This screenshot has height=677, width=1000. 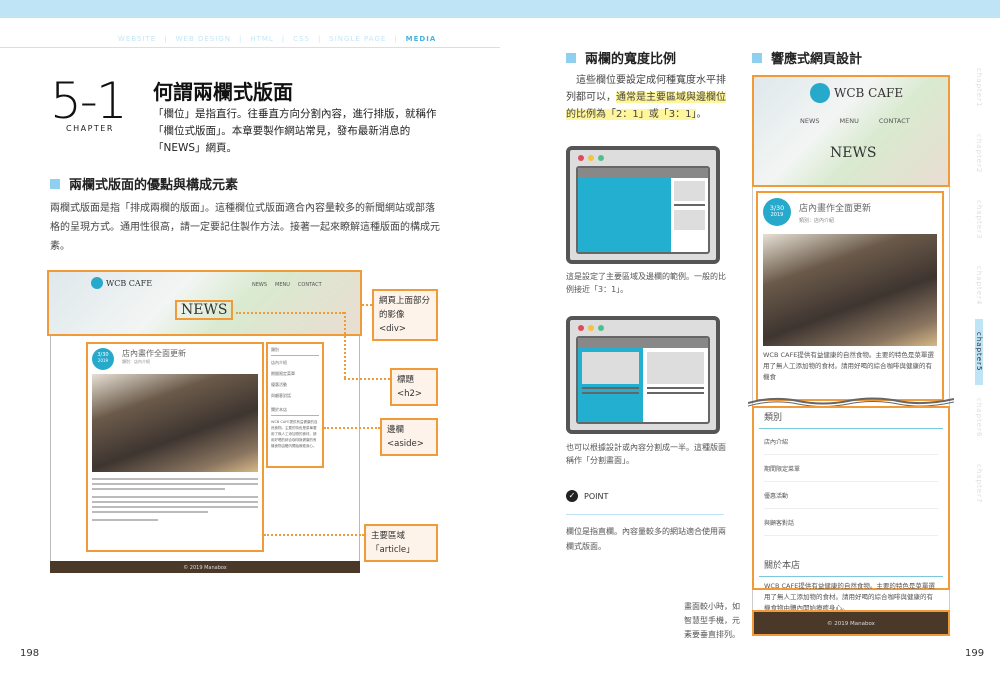 What do you see at coordinates (301, 39) in the screenshot?
I see `crumb: CSS` at bounding box center [301, 39].